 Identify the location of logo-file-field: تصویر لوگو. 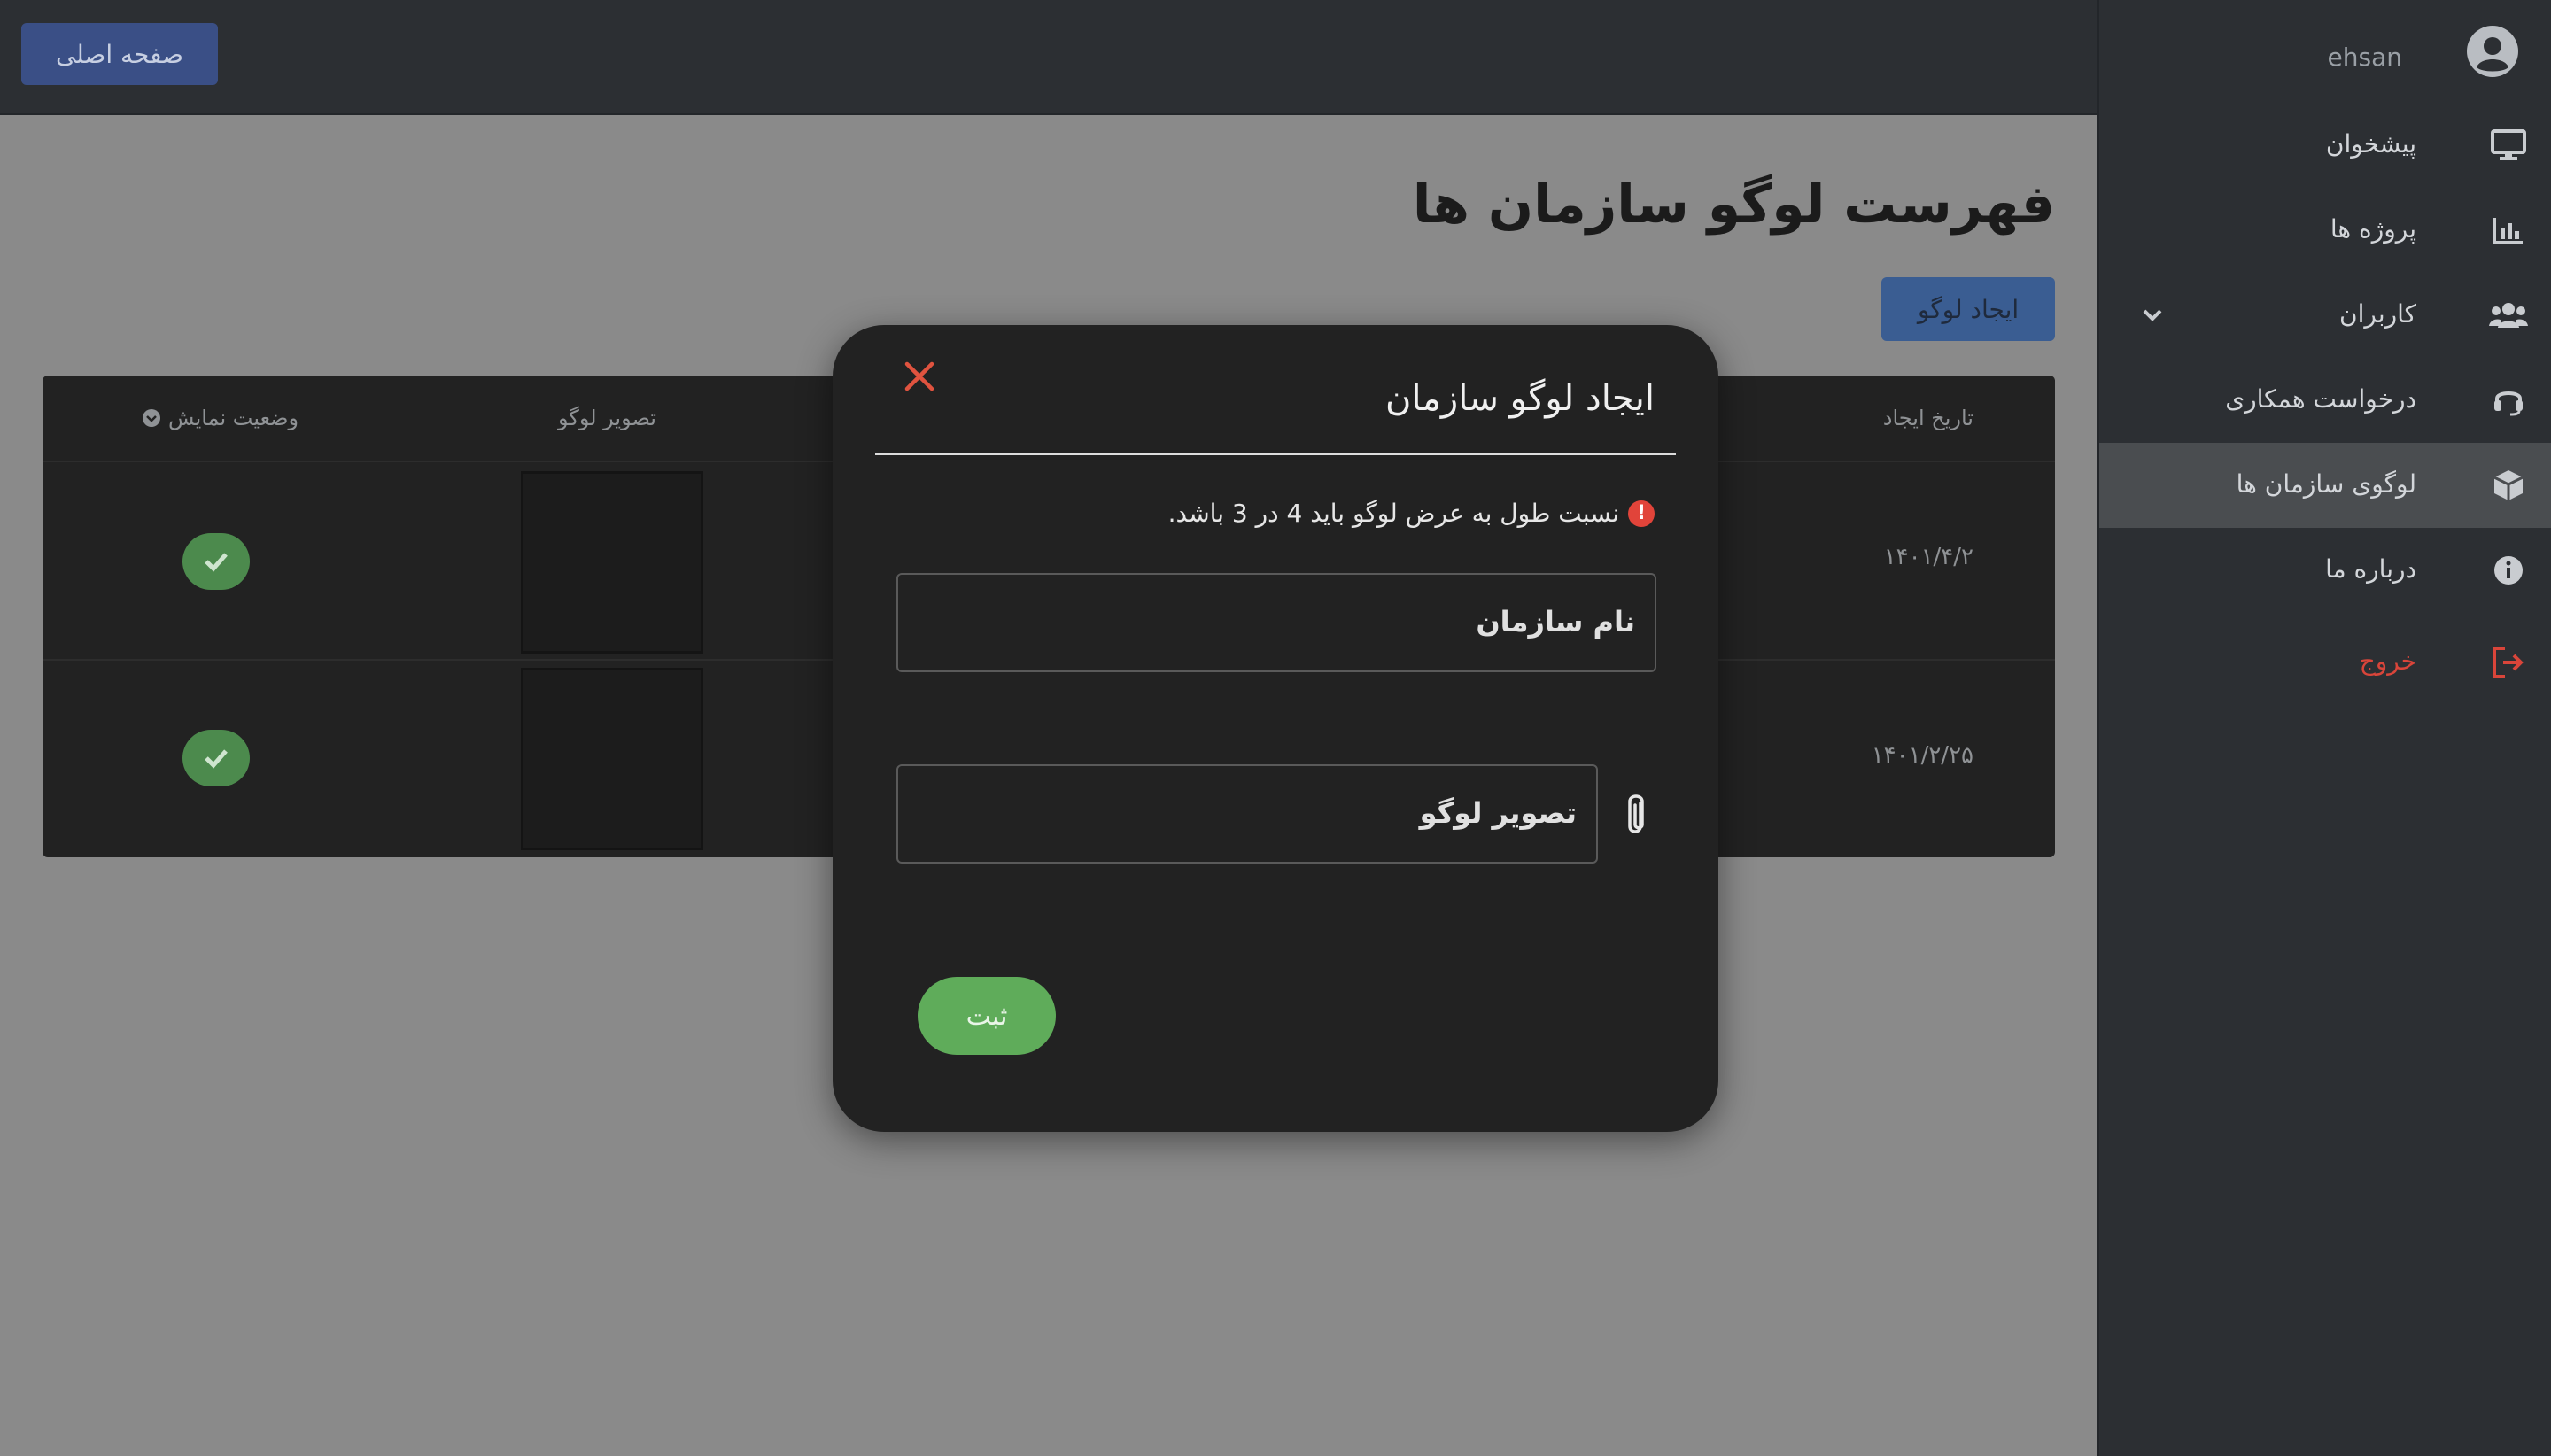
(1247, 814).